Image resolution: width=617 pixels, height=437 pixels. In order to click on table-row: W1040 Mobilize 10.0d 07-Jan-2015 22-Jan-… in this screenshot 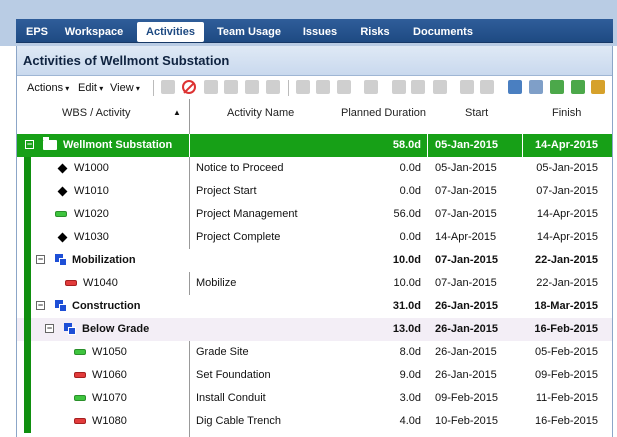, I will do `click(314, 283)`.